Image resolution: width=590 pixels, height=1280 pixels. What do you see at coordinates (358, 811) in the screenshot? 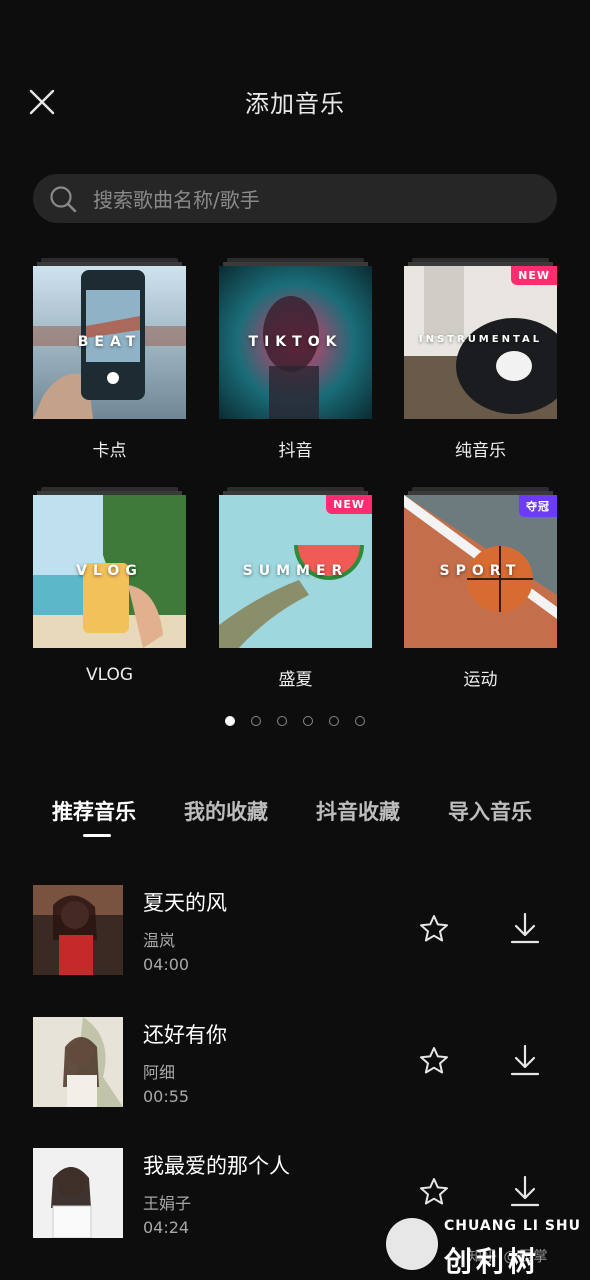
I see `tab-douyin-favorites: 抖音收藏` at bounding box center [358, 811].